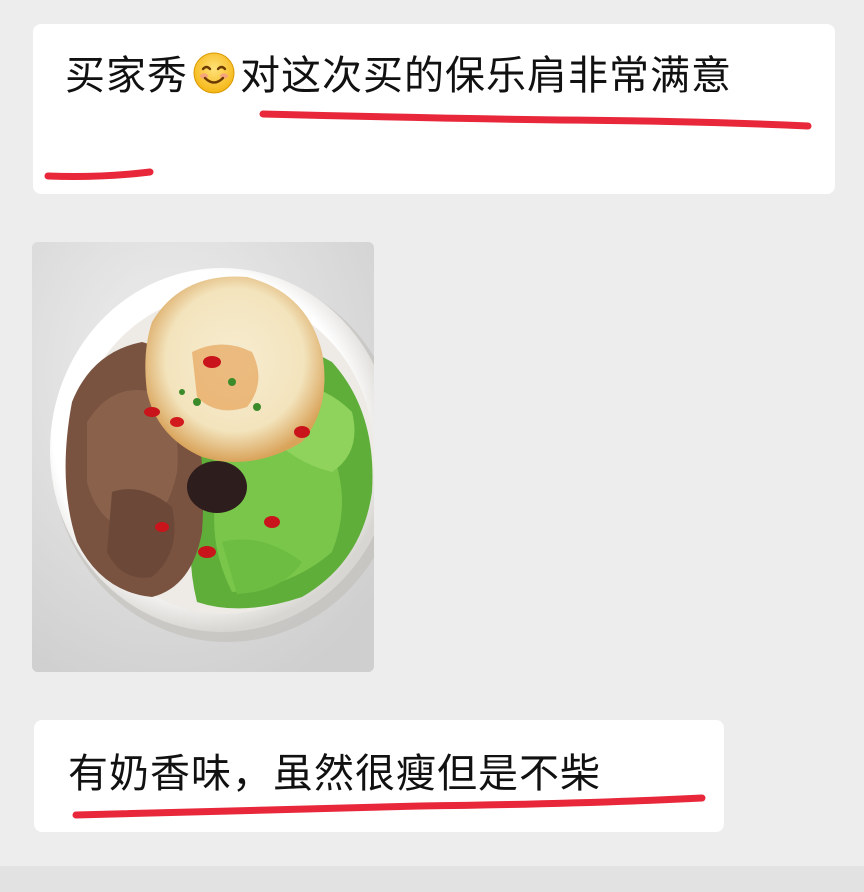  Describe the element at coordinates (432, 879) in the screenshot. I see `bottom-divider` at that location.